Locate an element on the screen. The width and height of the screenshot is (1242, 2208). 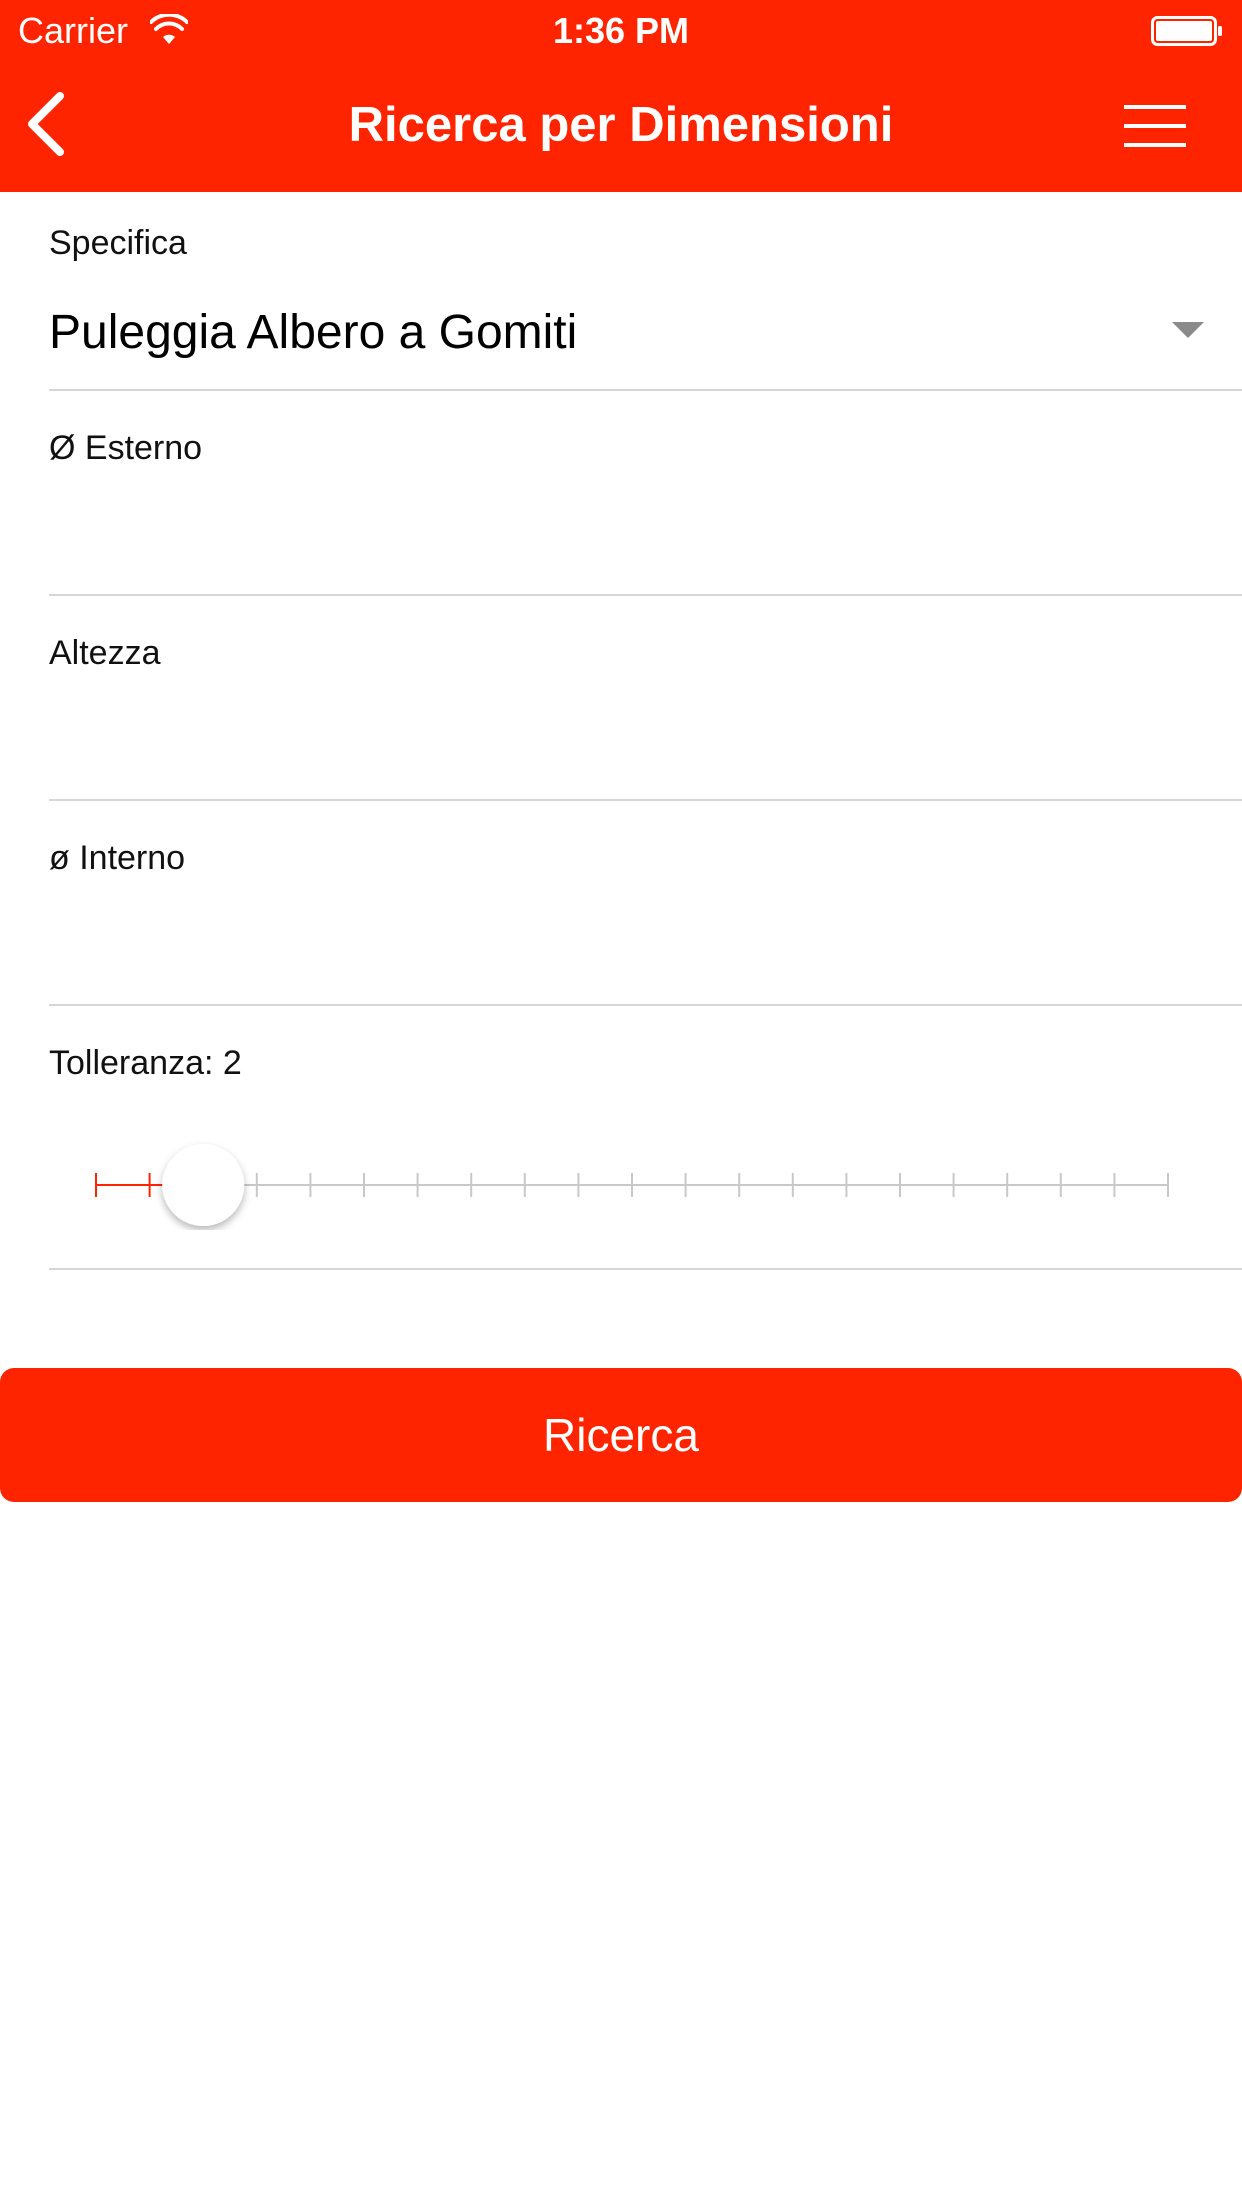
menu-button is located at coordinates (1155, 126).